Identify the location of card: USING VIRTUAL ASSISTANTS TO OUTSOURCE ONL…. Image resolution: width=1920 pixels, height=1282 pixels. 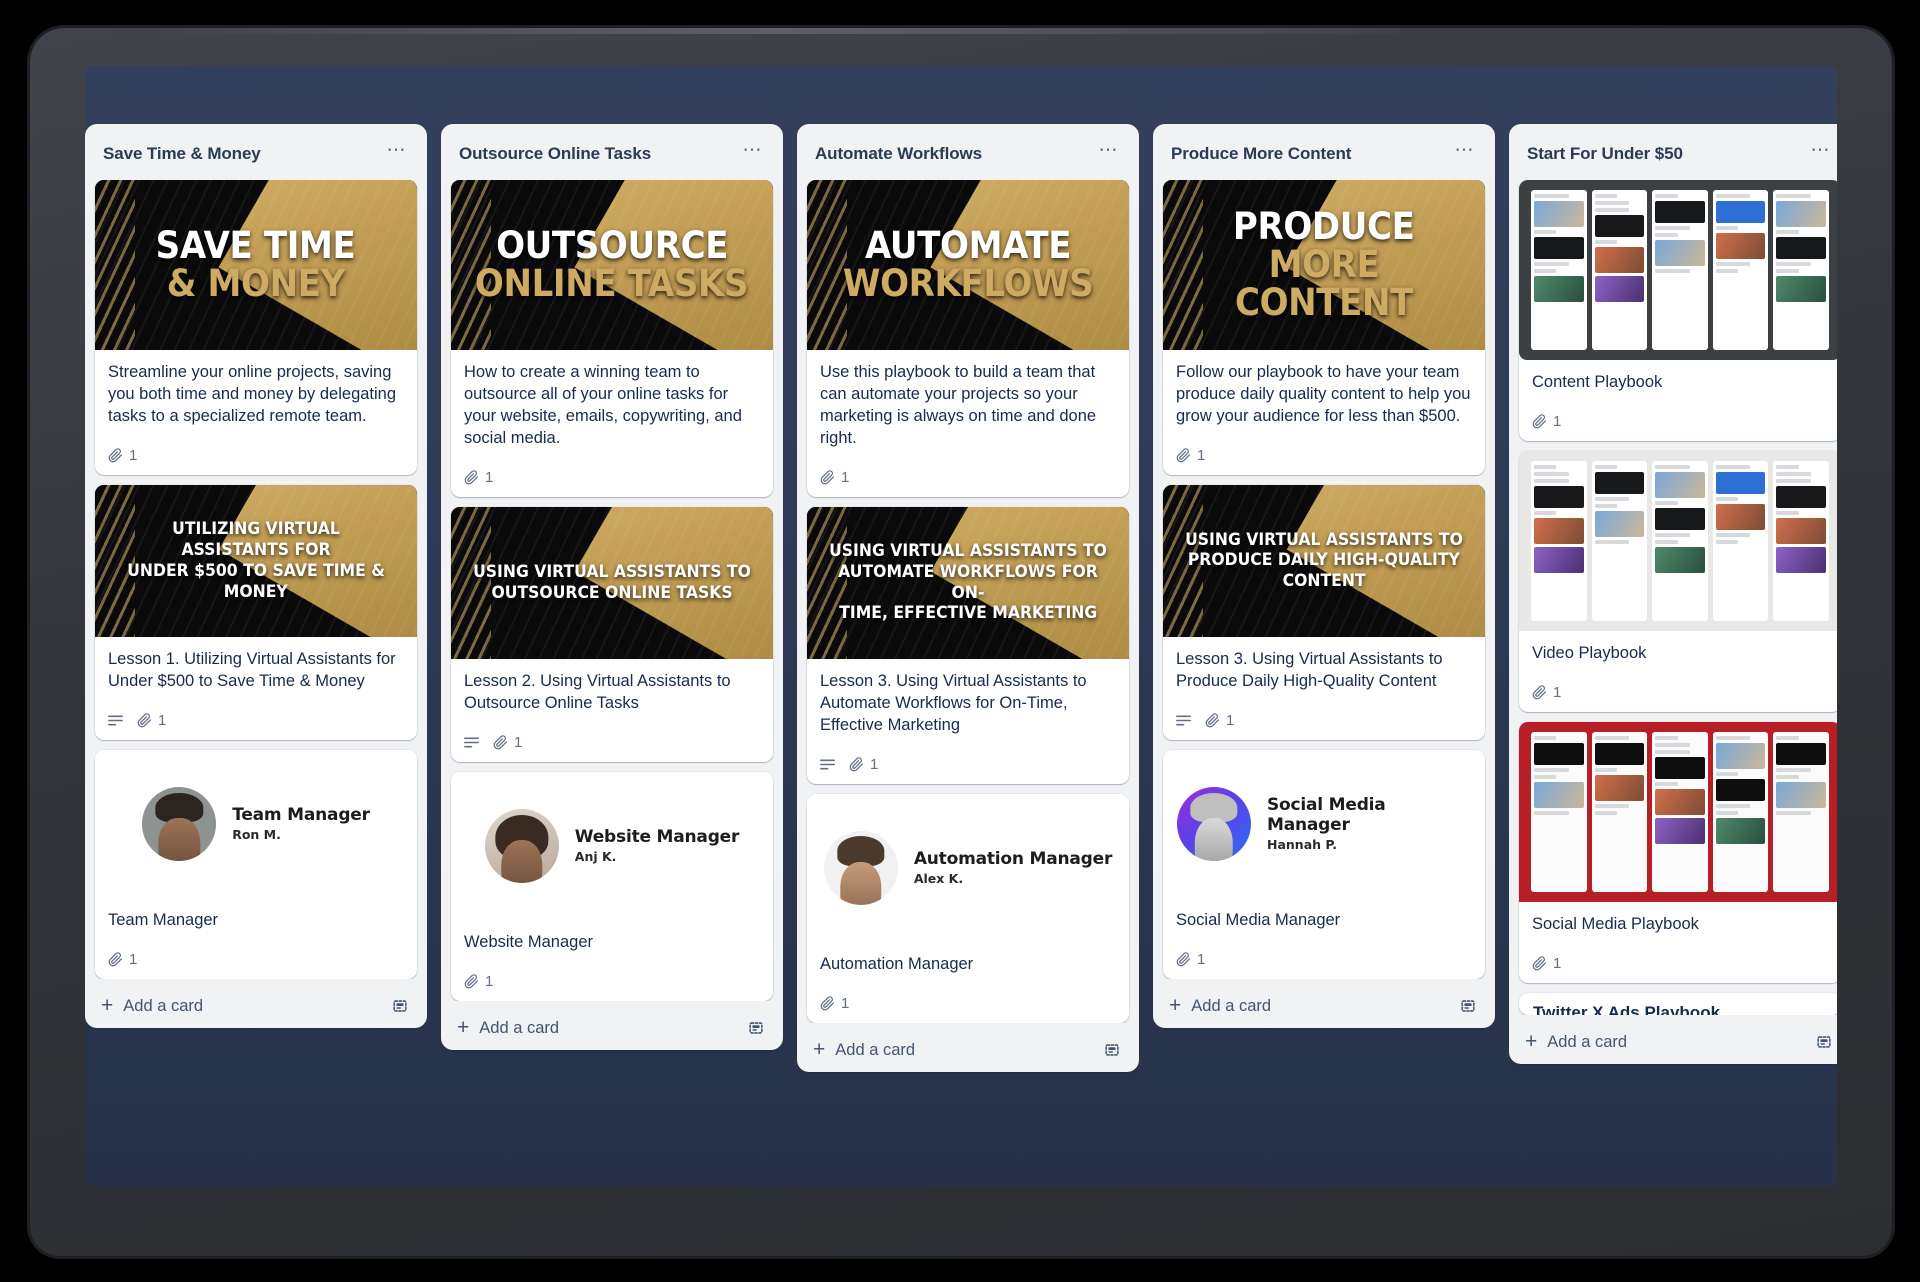
(612, 634).